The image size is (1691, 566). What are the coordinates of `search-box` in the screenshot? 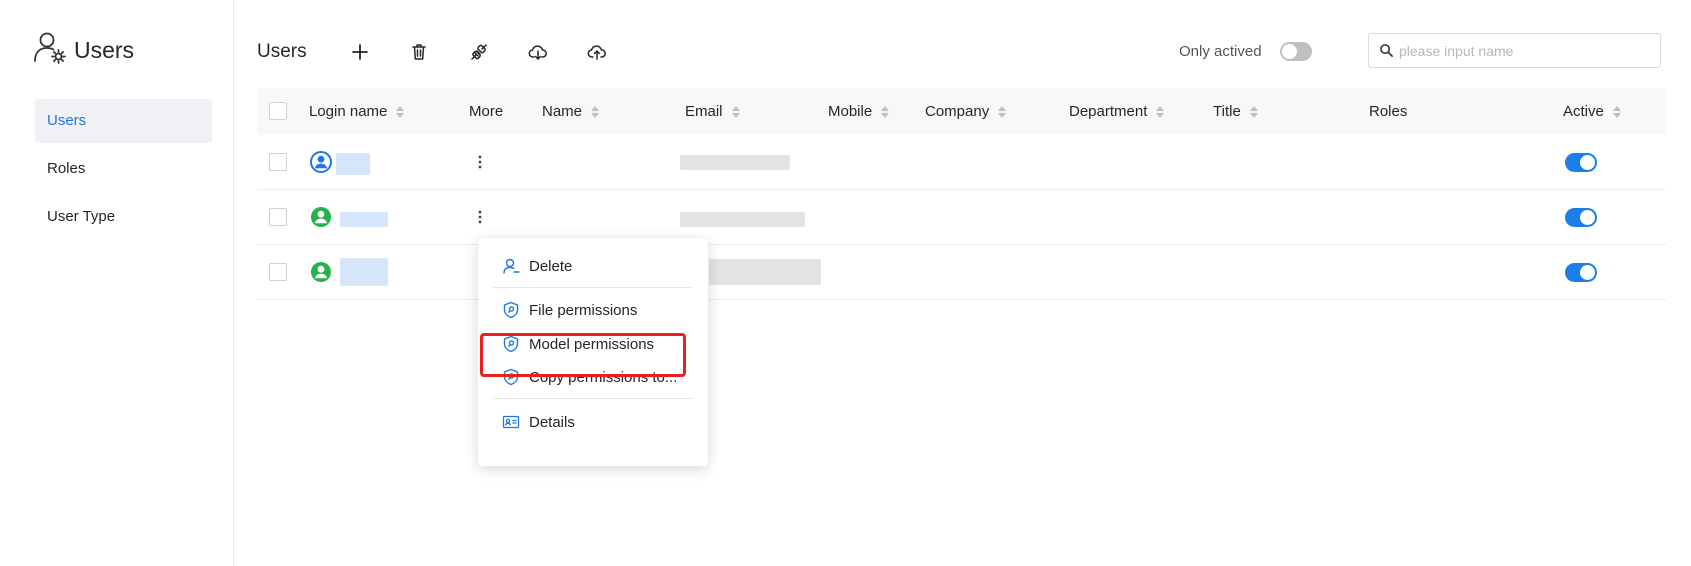 It's located at (1514, 50).